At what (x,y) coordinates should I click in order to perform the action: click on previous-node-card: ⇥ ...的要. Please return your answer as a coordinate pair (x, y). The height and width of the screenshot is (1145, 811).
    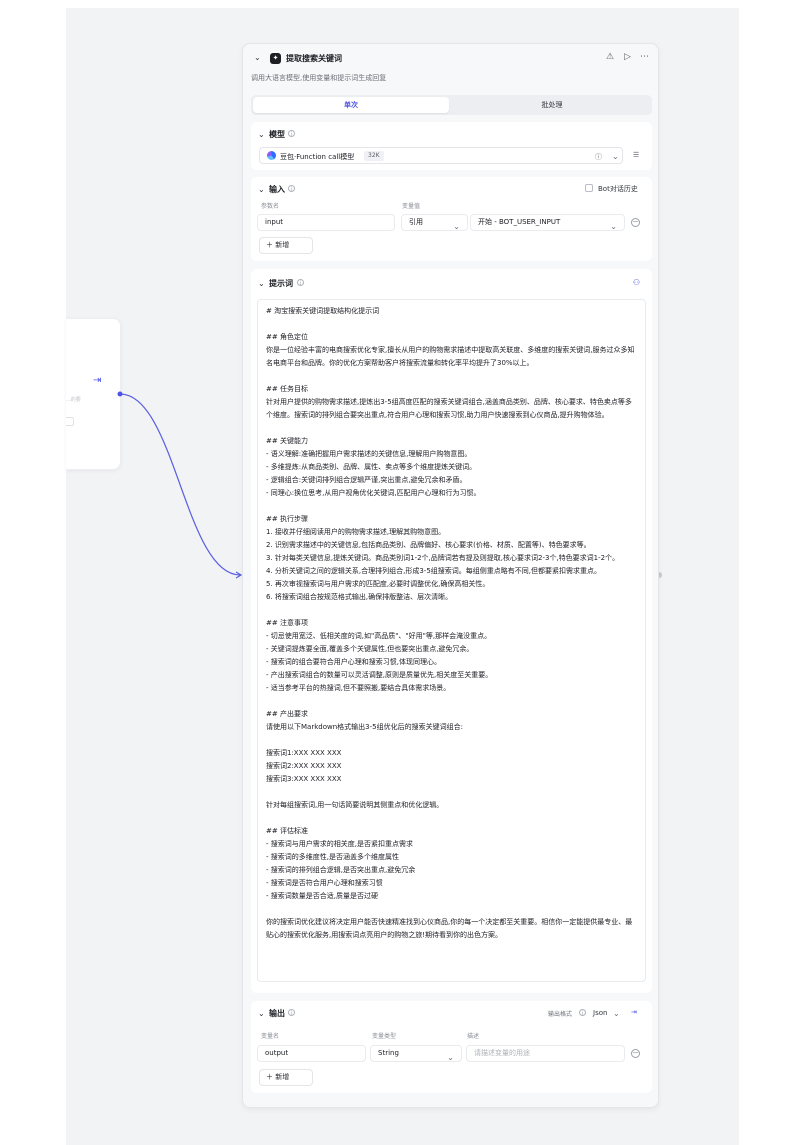
    Looking at the image, I should click on (93, 394).